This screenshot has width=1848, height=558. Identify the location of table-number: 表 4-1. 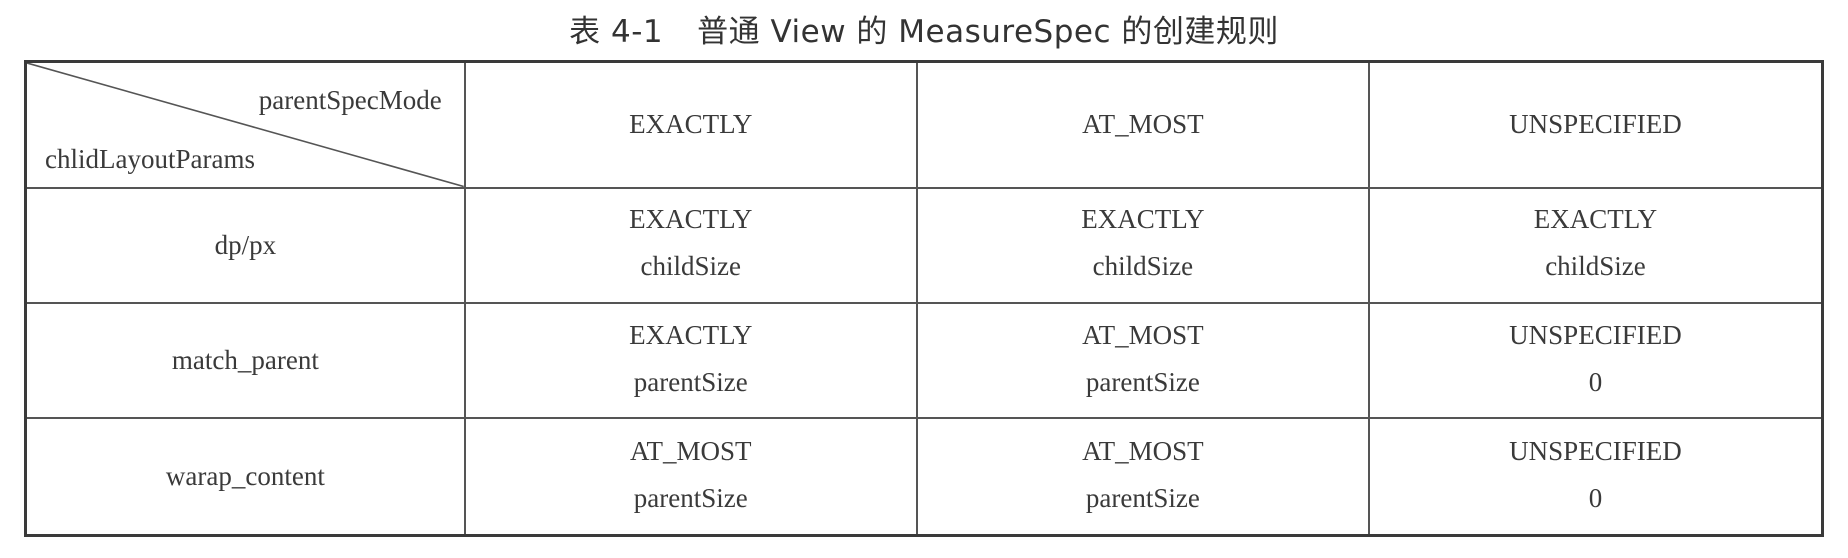
(616, 31).